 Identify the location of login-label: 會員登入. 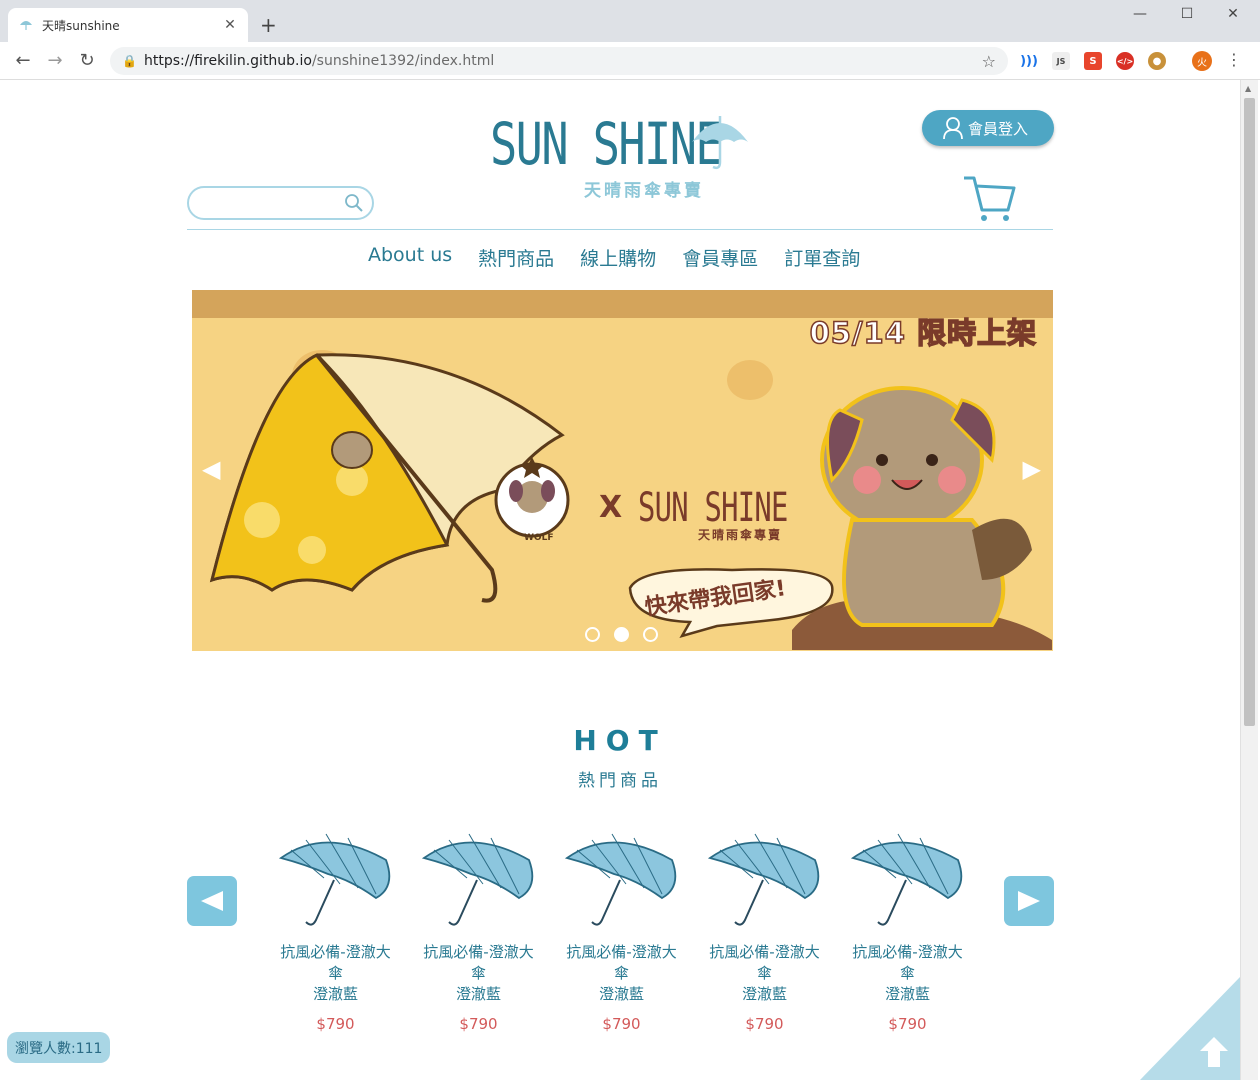
(998, 128).